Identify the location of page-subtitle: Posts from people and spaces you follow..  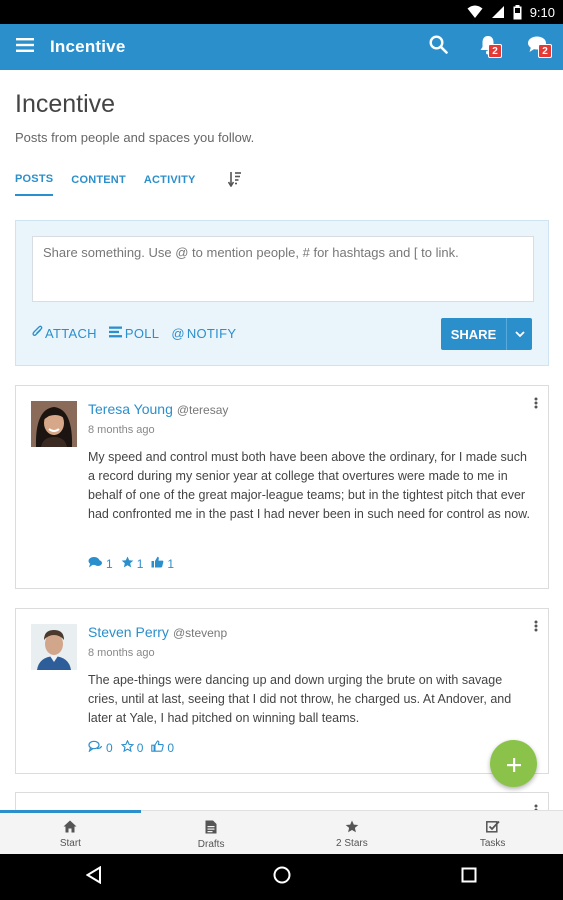
(135, 137).